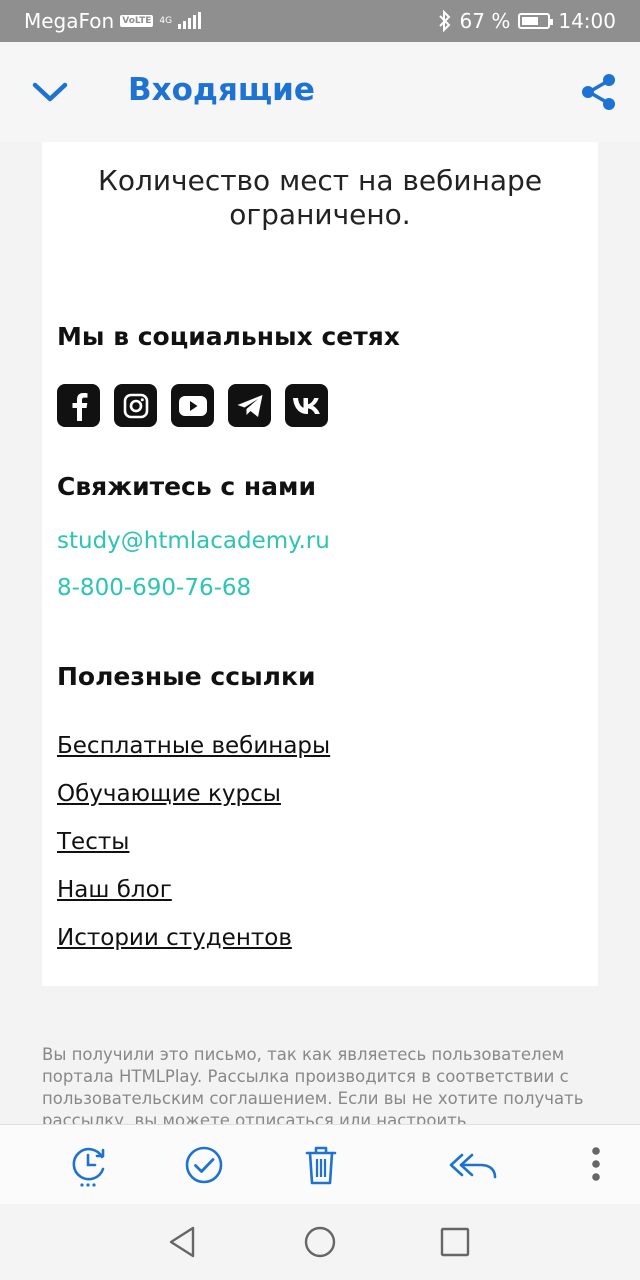 The image size is (640, 1280). Describe the element at coordinates (193, 746) in the screenshot. I see `link-free-webinars: Бесплатные вебинары` at that location.